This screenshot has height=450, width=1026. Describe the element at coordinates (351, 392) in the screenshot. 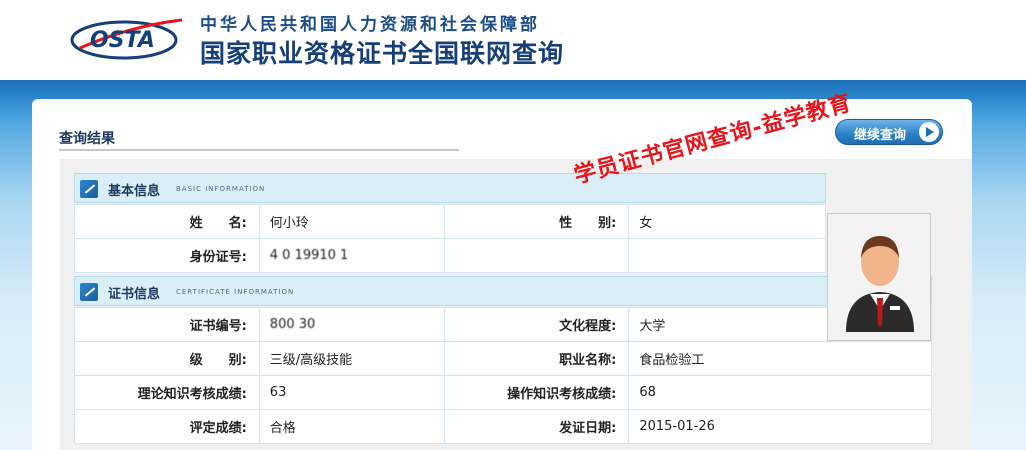

I see `theory-score-value: 63` at that location.